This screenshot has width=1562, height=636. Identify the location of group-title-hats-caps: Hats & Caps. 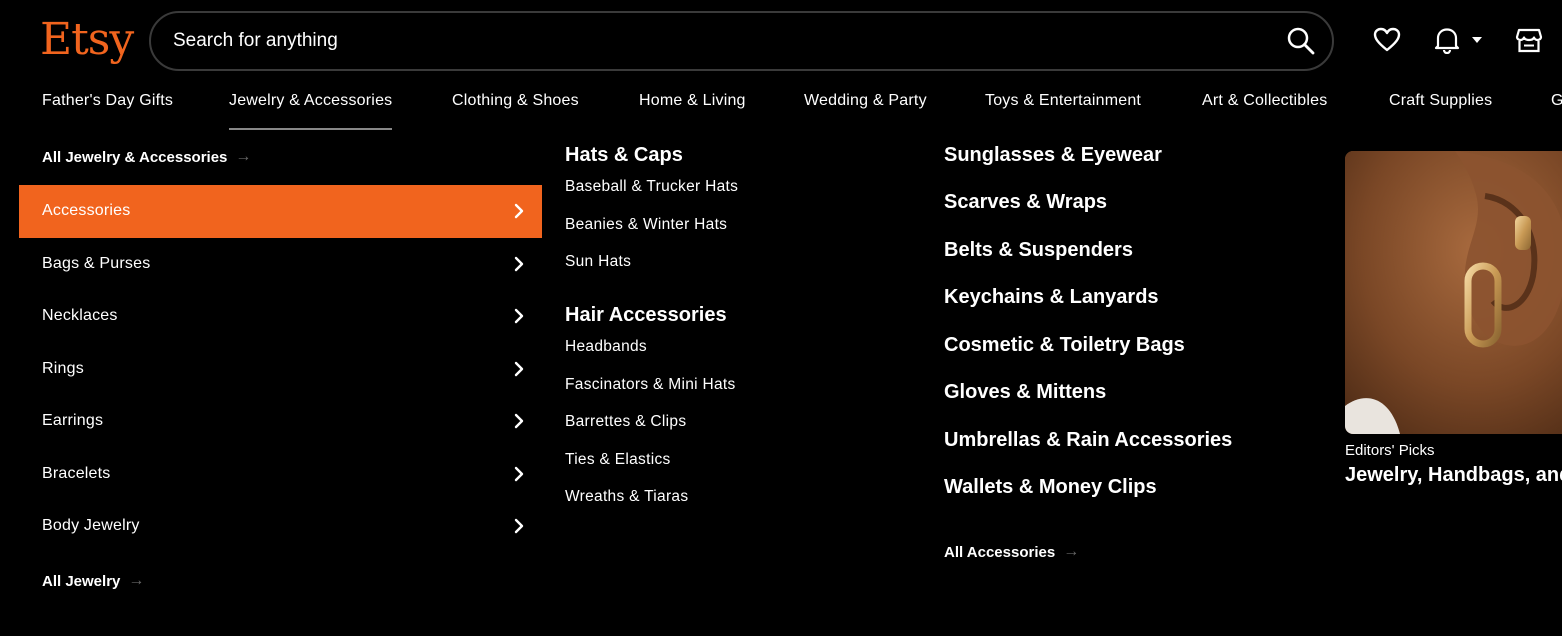
(624, 155).